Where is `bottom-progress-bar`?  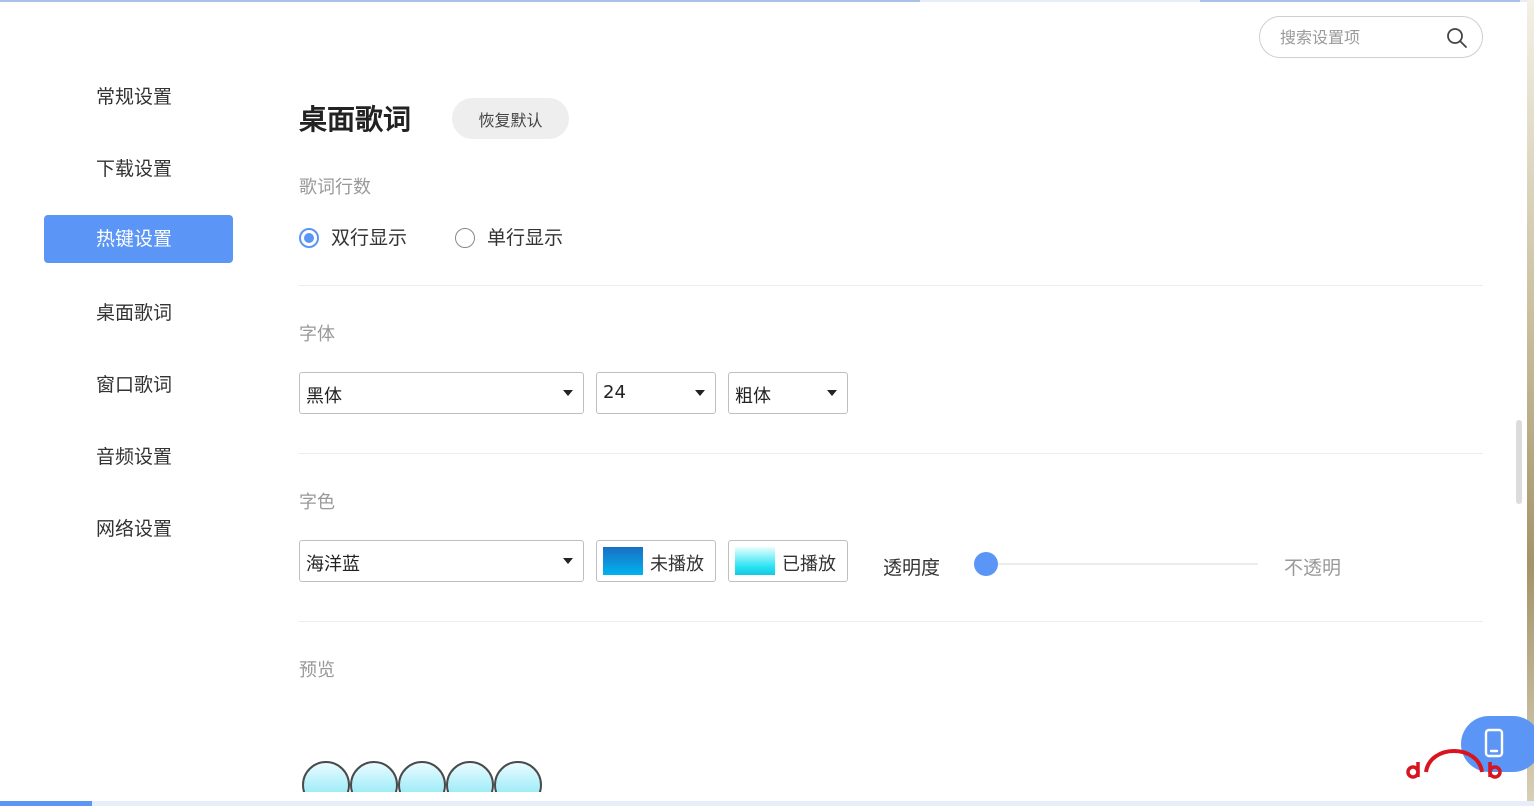
bottom-progress-bar is located at coordinates (767, 803).